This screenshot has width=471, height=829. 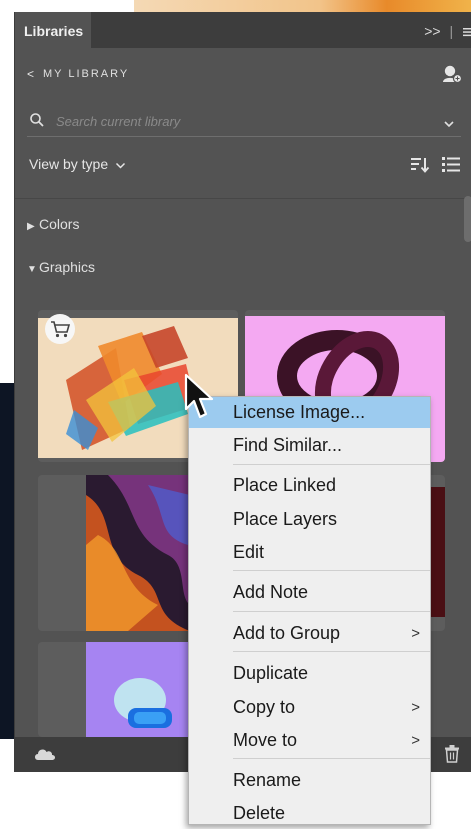 What do you see at coordinates (452, 756) in the screenshot?
I see `trash-icon` at bounding box center [452, 756].